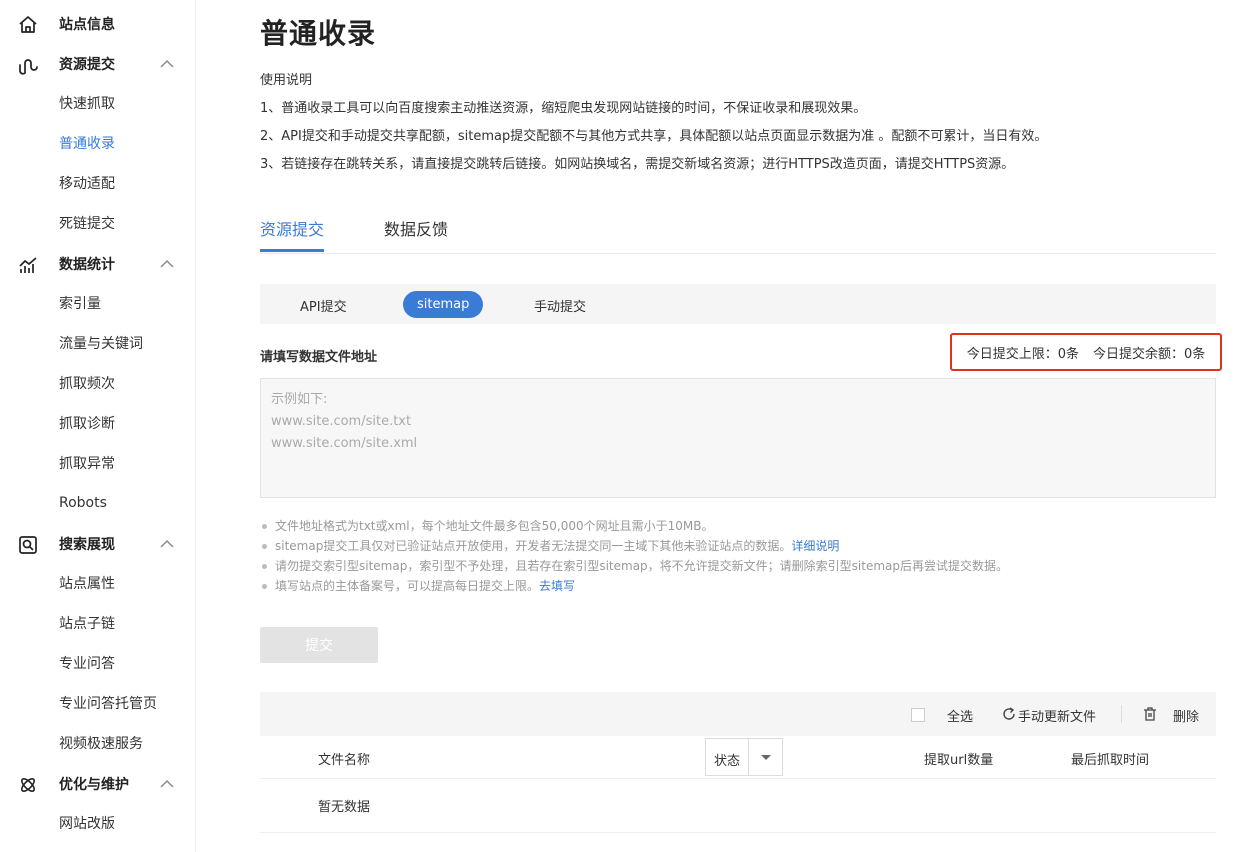 Image resolution: width=1238 pixels, height=852 pixels. I want to click on sidebar-section-site-info: 站点信息, so click(97, 24).